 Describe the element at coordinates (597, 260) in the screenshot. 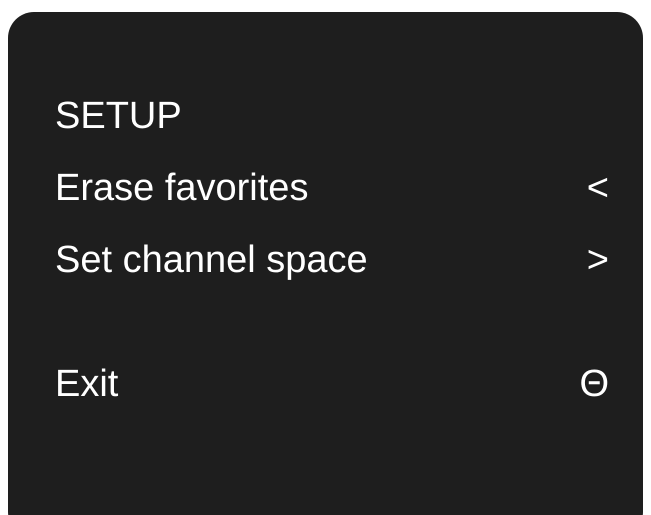

I see `key-symbol: >` at that location.